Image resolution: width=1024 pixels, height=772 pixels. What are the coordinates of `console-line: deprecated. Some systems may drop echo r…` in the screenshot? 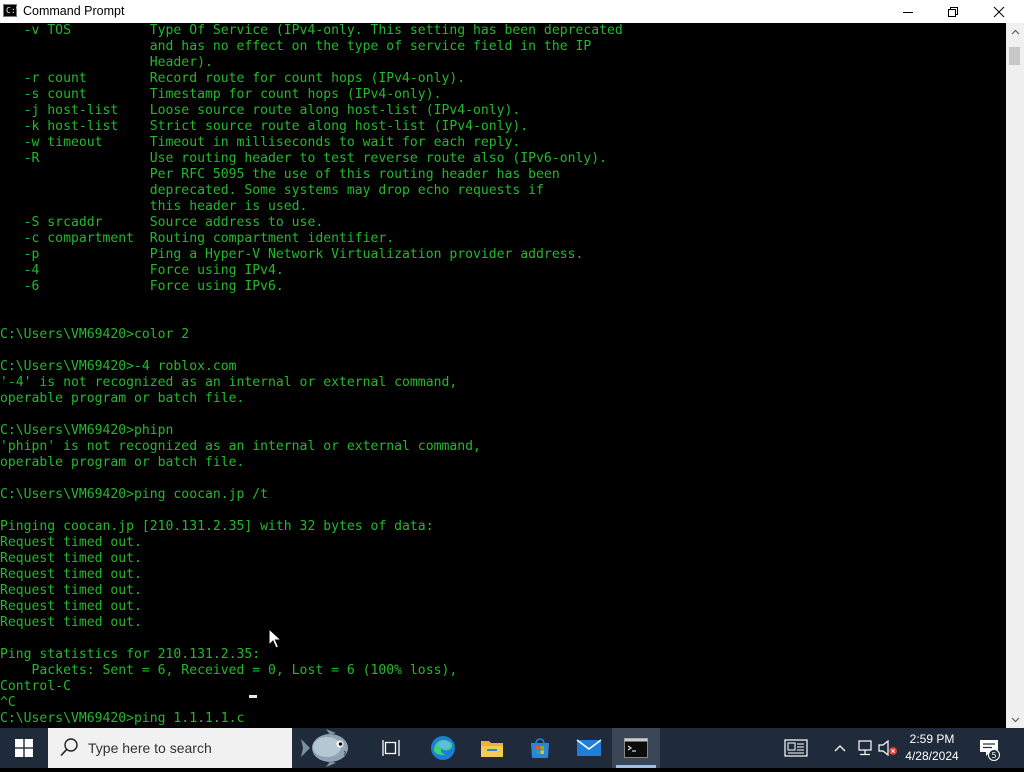 It's located at (272, 190).